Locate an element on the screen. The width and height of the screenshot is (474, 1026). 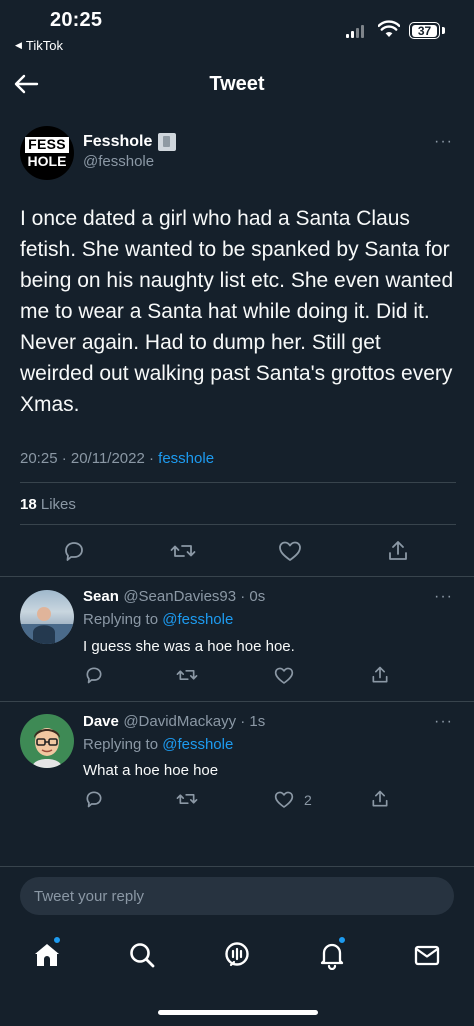
author-handle: @fesshole is located at coordinates (118, 161).